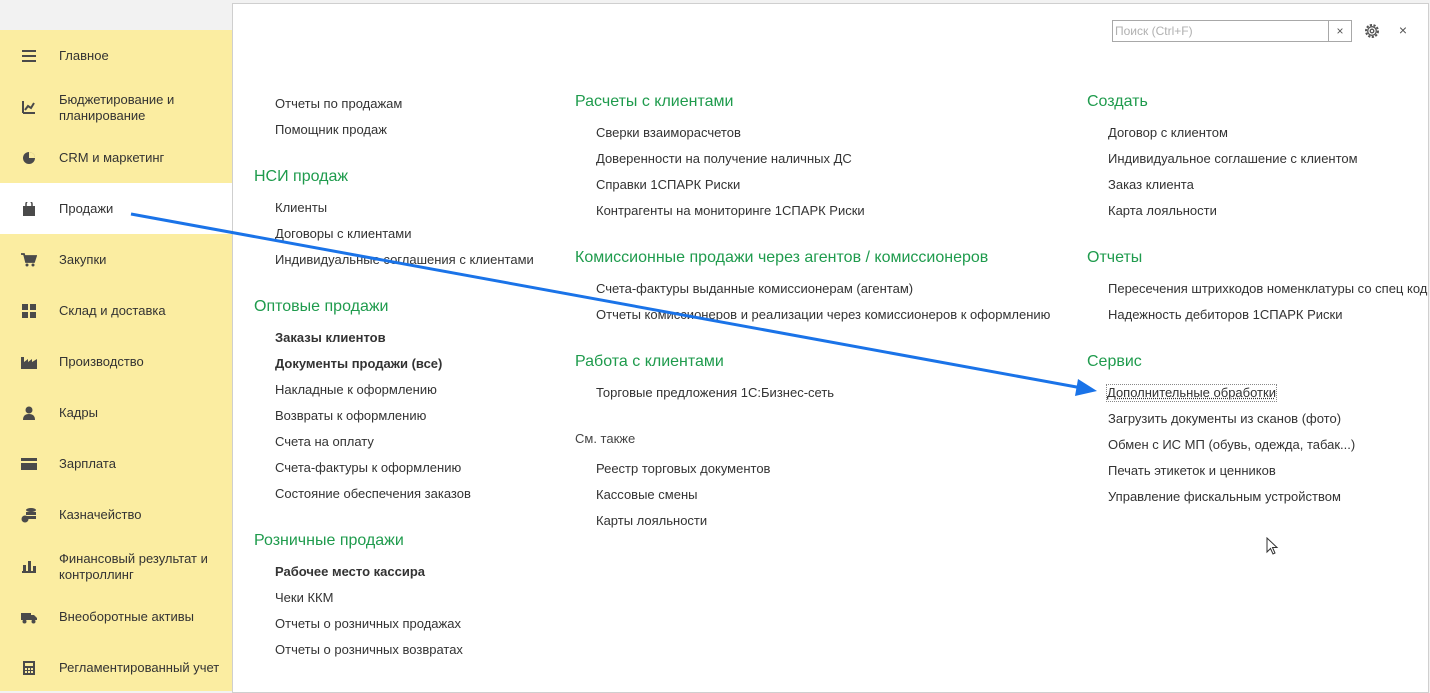 The image size is (1430, 693). Describe the element at coordinates (1114, 361) in the screenshot. I see `section-title-service: Сервис` at that location.